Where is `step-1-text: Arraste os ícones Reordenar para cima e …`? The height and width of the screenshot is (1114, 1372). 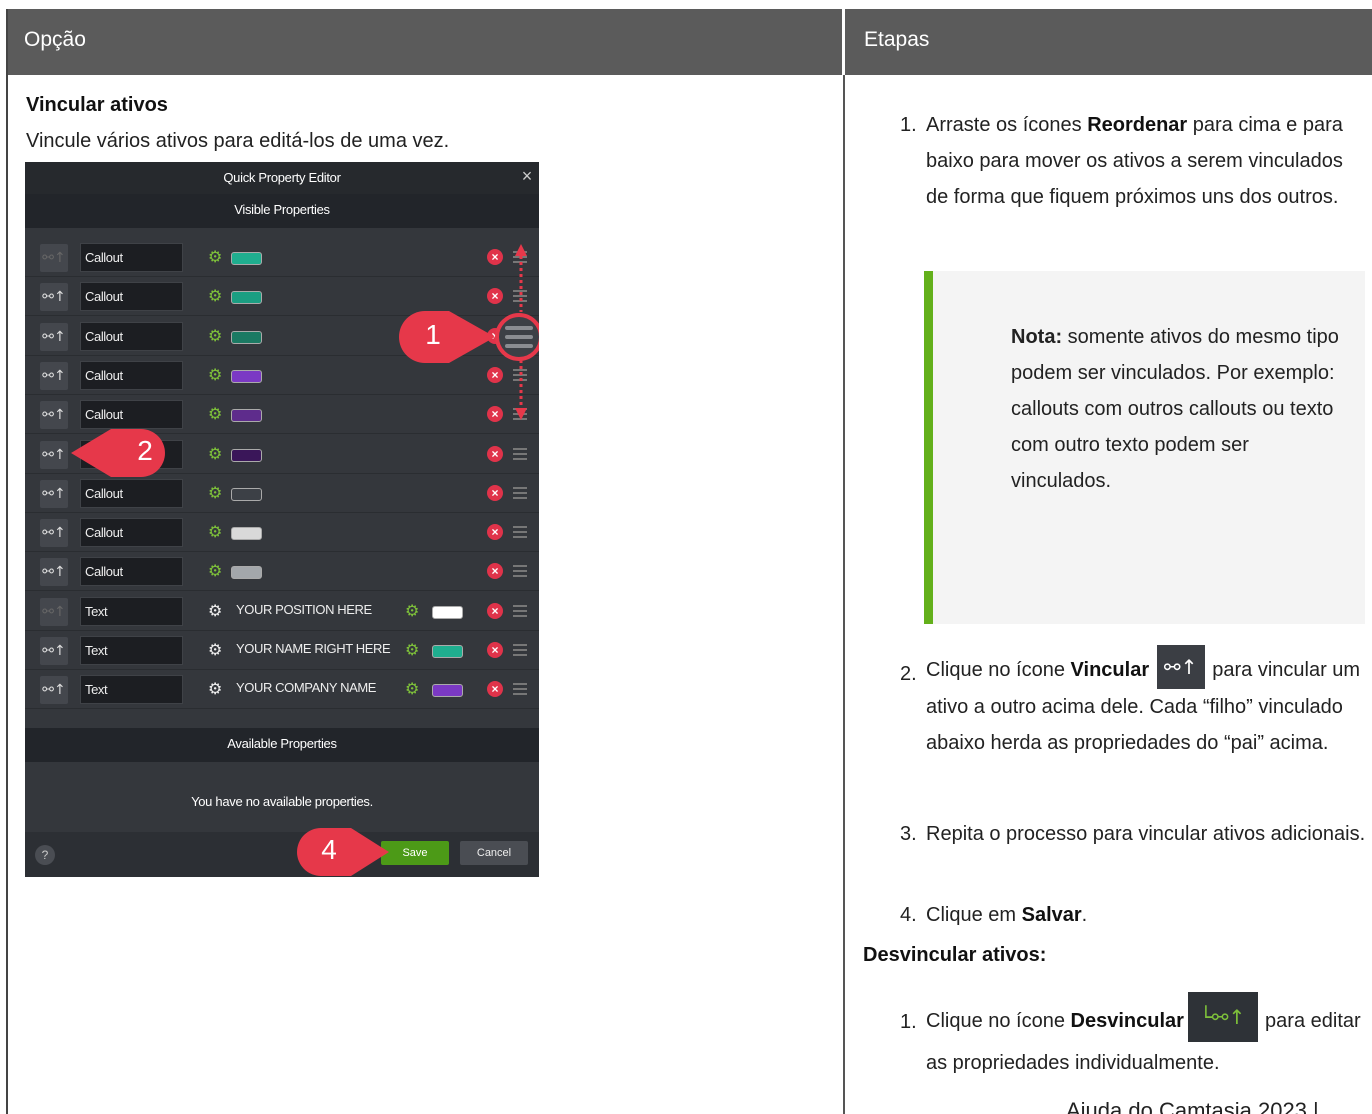
step-1-text: Arraste os ícones Reordenar para cima e … is located at coordinates (1134, 161).